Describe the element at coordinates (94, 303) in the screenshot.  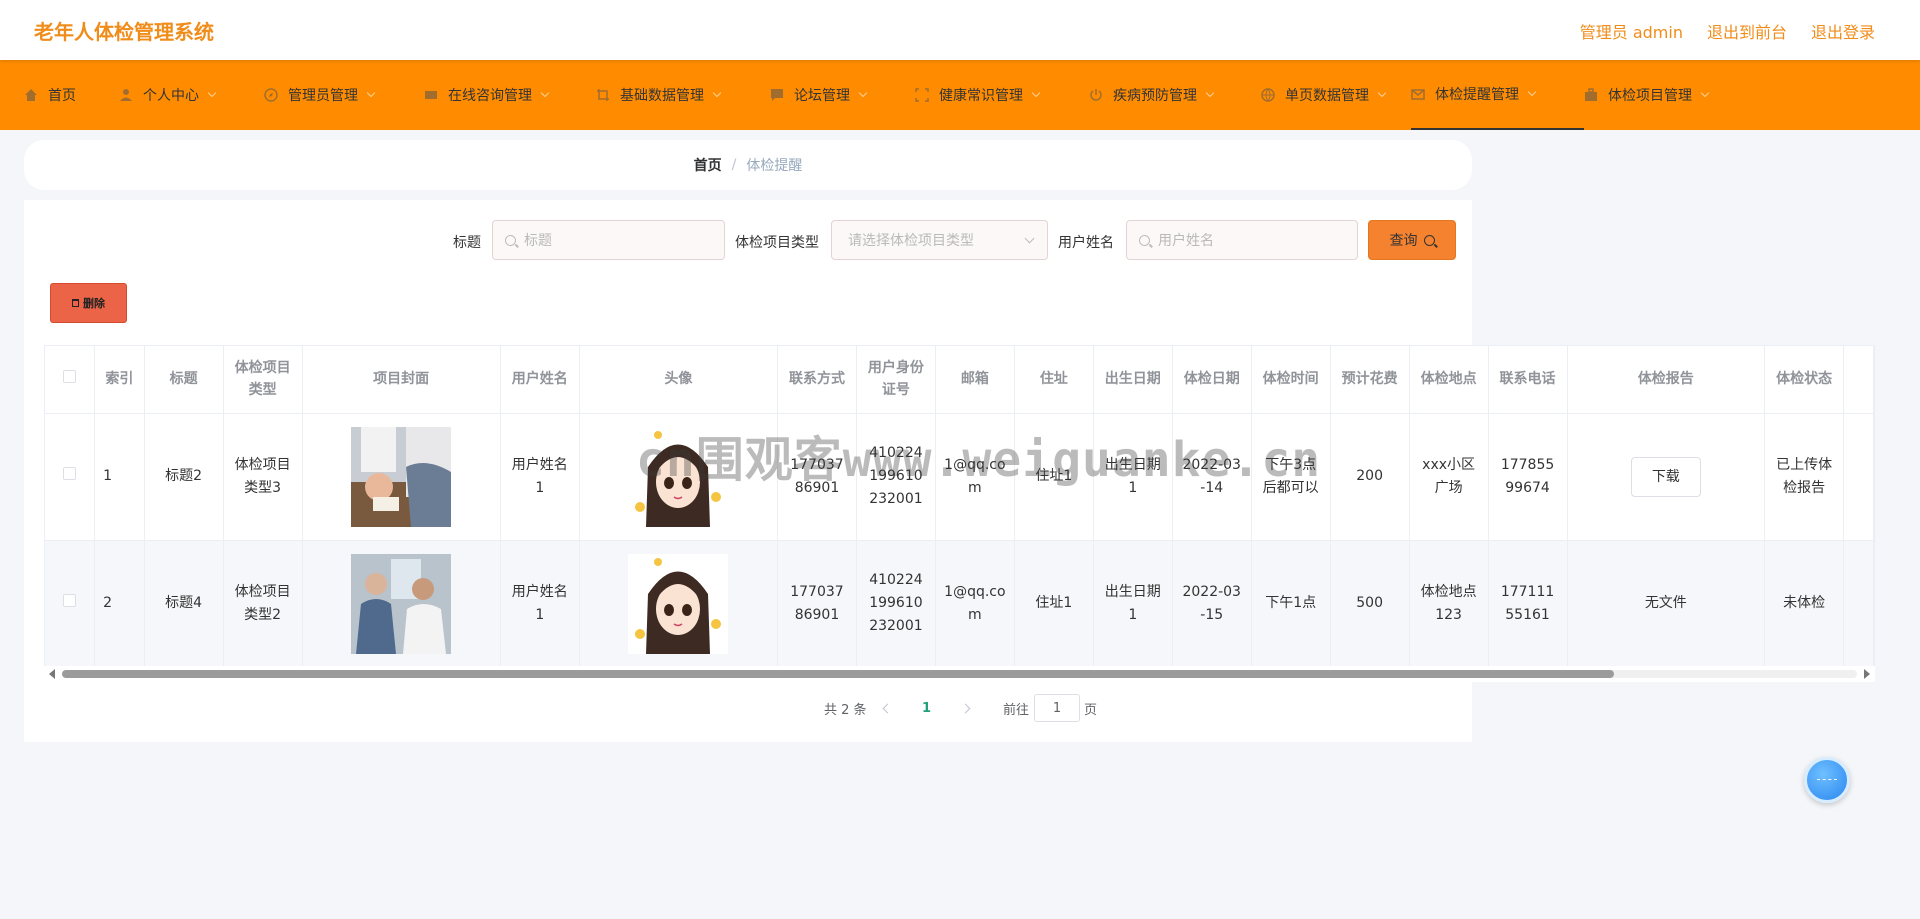
I see `delete-label: 删除` at that location.